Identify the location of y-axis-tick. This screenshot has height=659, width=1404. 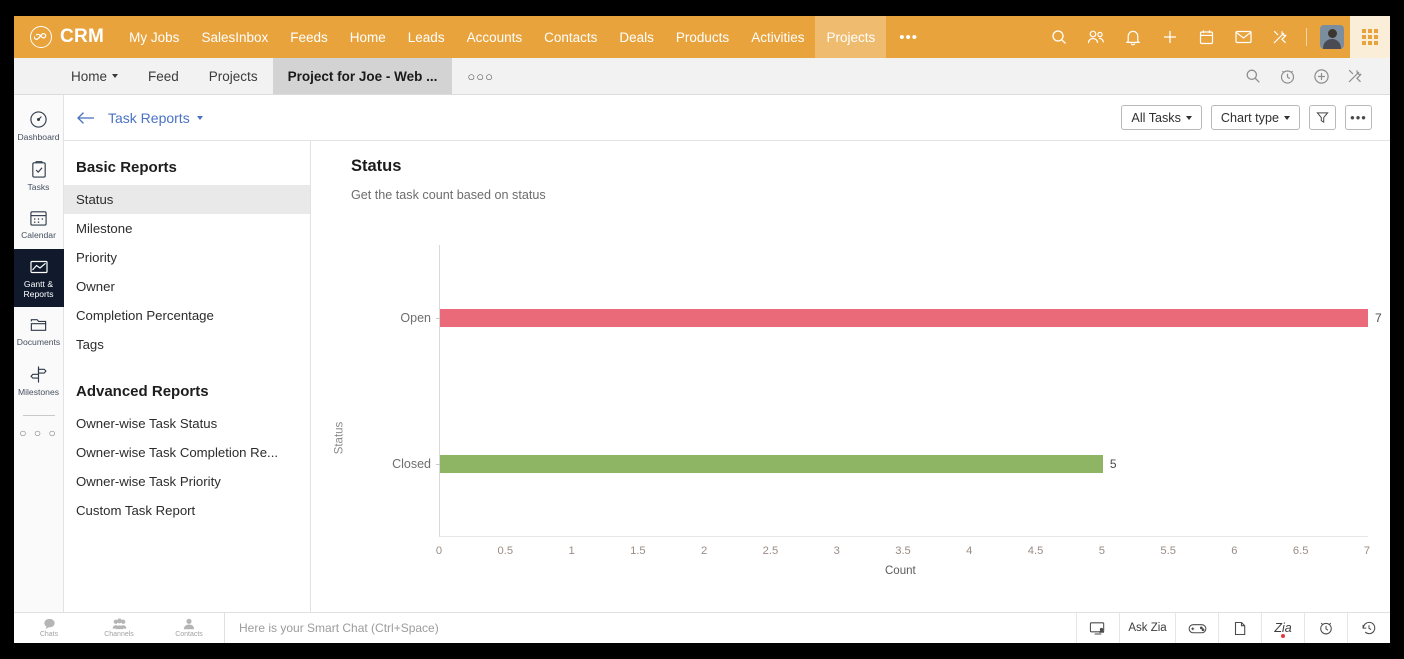
(438, 465).